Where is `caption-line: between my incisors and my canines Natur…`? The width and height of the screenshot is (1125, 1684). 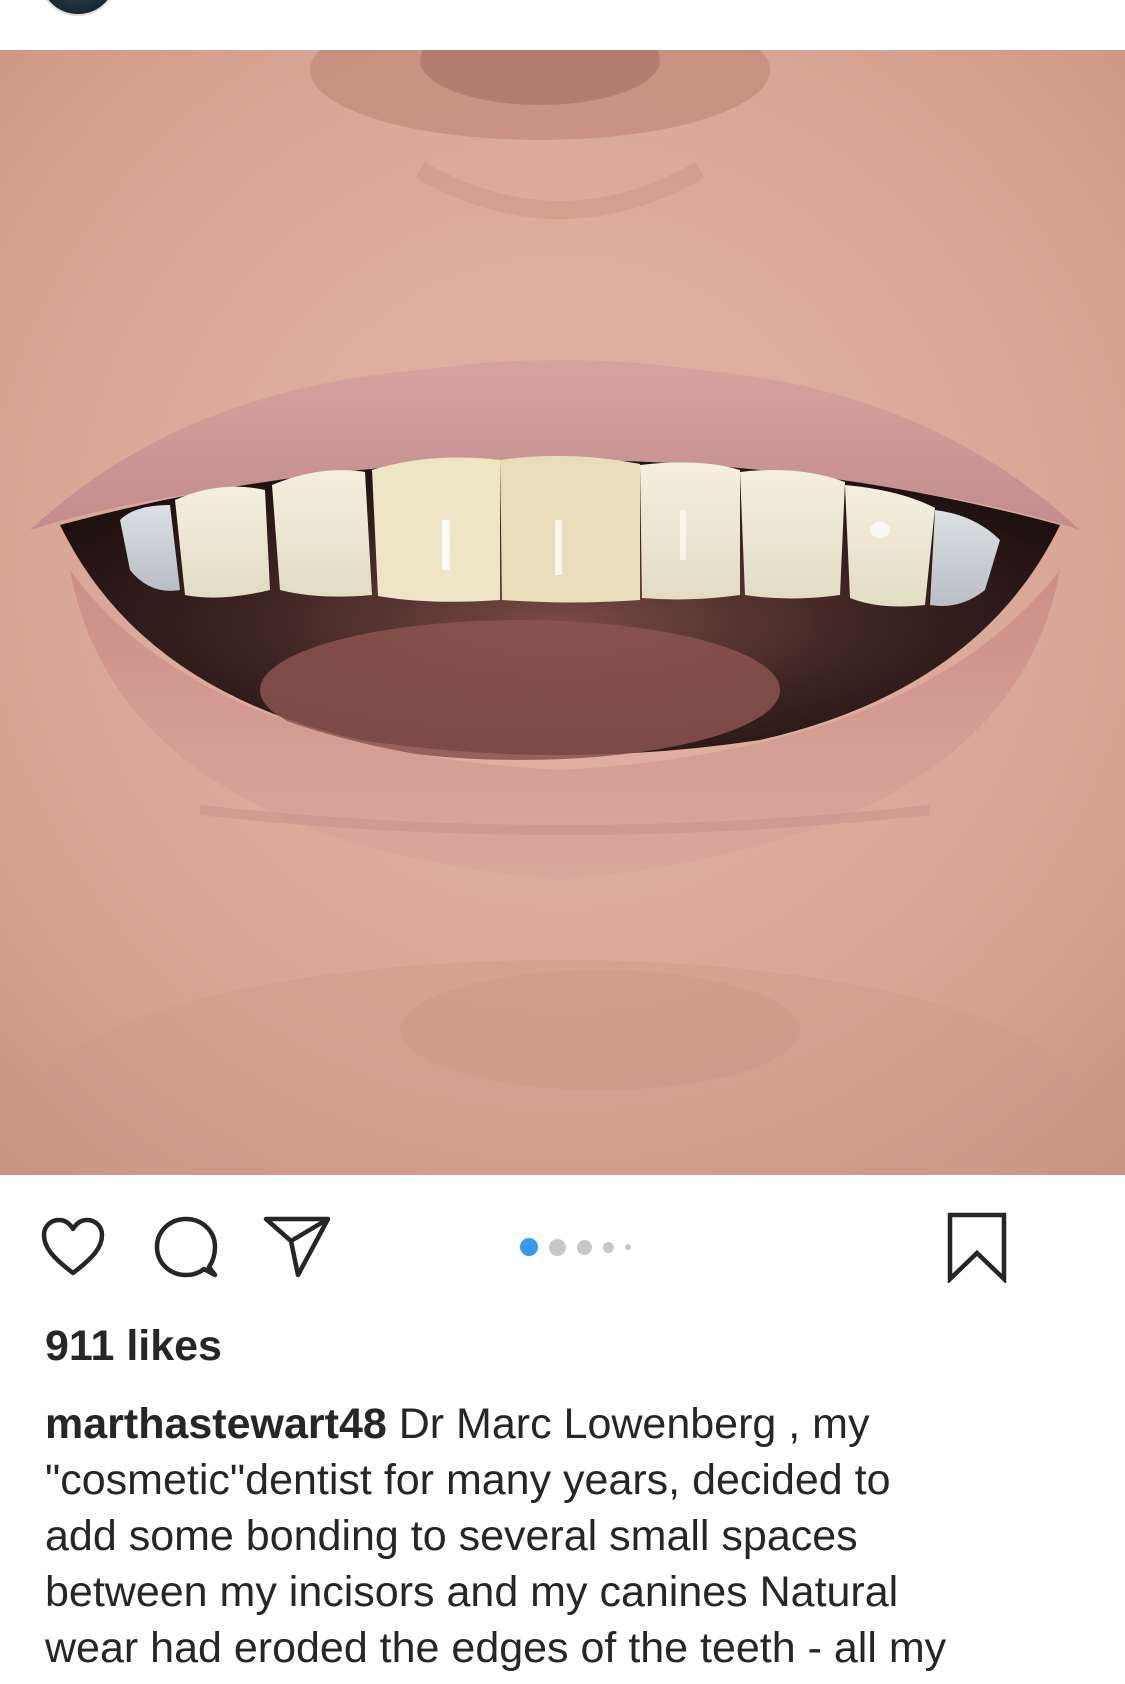 caption-line: between my incisors and my canines Natur… is located at coordinates (472, 1592).